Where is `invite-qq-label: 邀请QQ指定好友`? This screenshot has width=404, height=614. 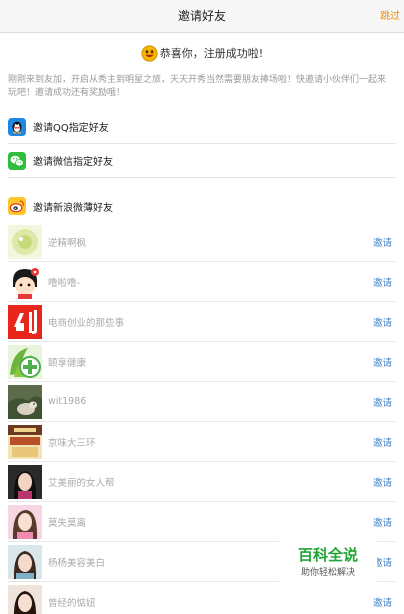
invite-qq-label: 邀请QQ指定好友 is located at coordinates (71, 128).